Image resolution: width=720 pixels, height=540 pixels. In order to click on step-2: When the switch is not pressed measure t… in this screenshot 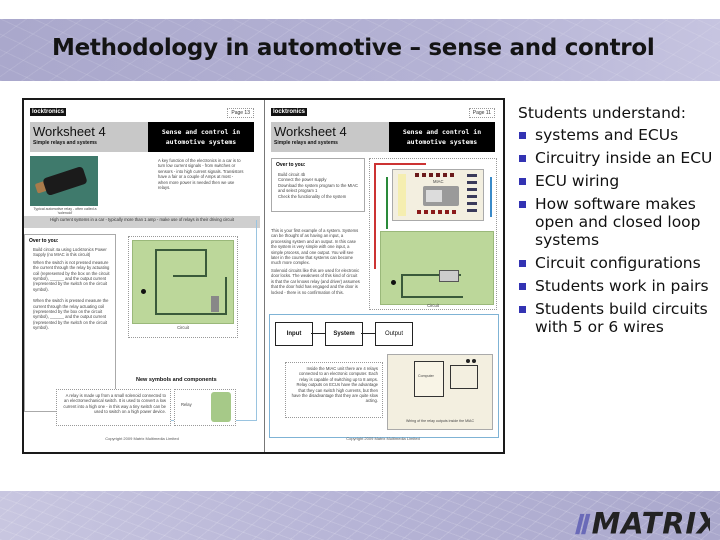, I will do `click(71, 275)`.